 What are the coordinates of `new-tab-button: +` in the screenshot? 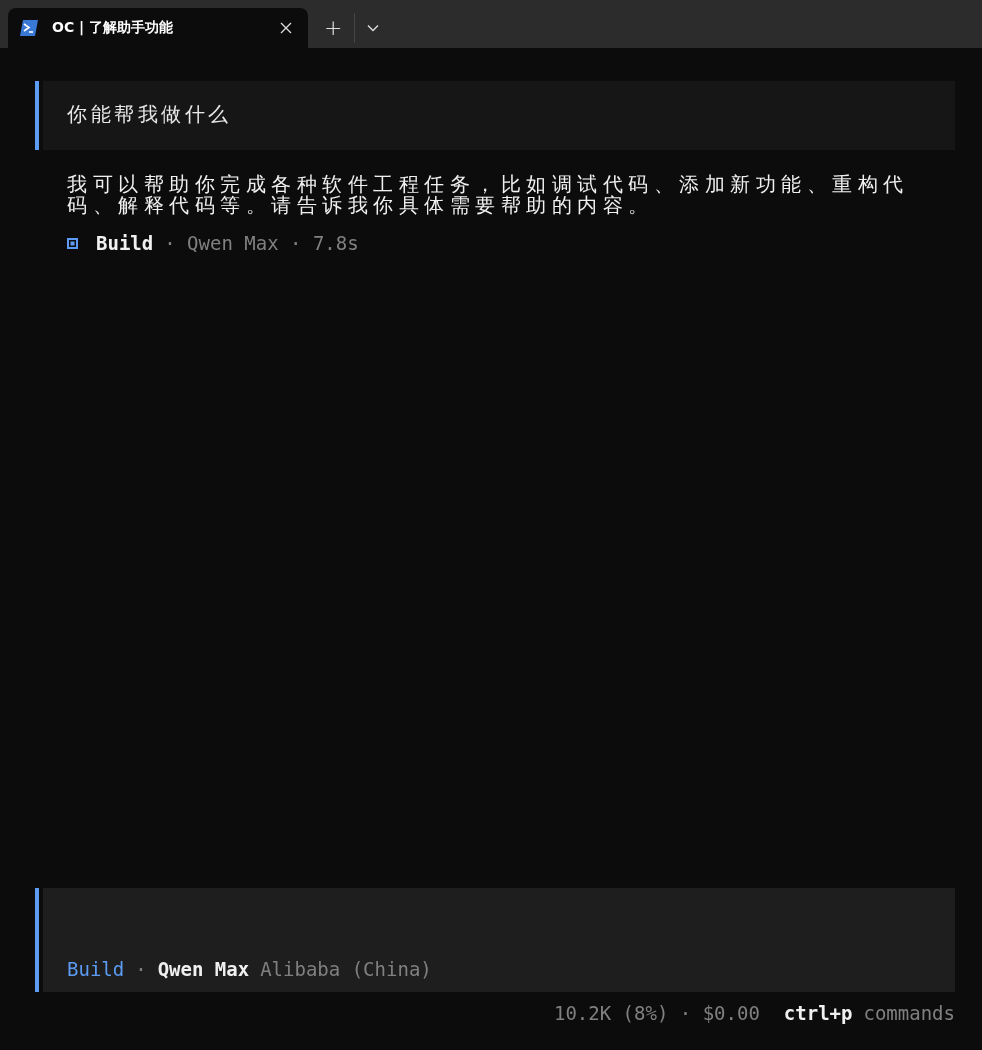 It's located at (333, 28).